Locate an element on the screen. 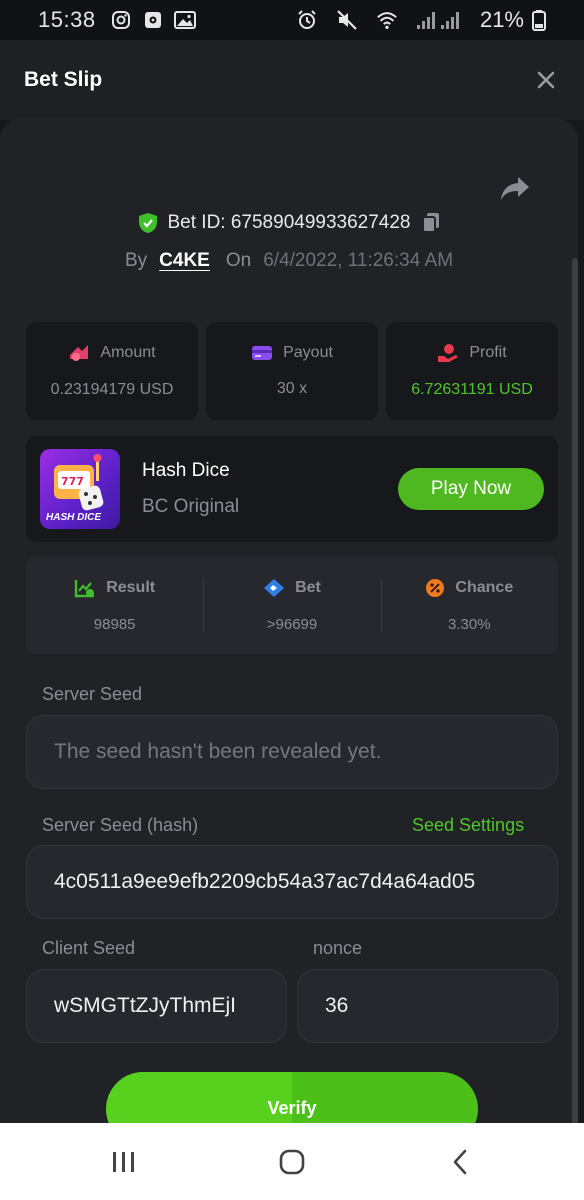  battery-icon is located at coordinates (539, 20).